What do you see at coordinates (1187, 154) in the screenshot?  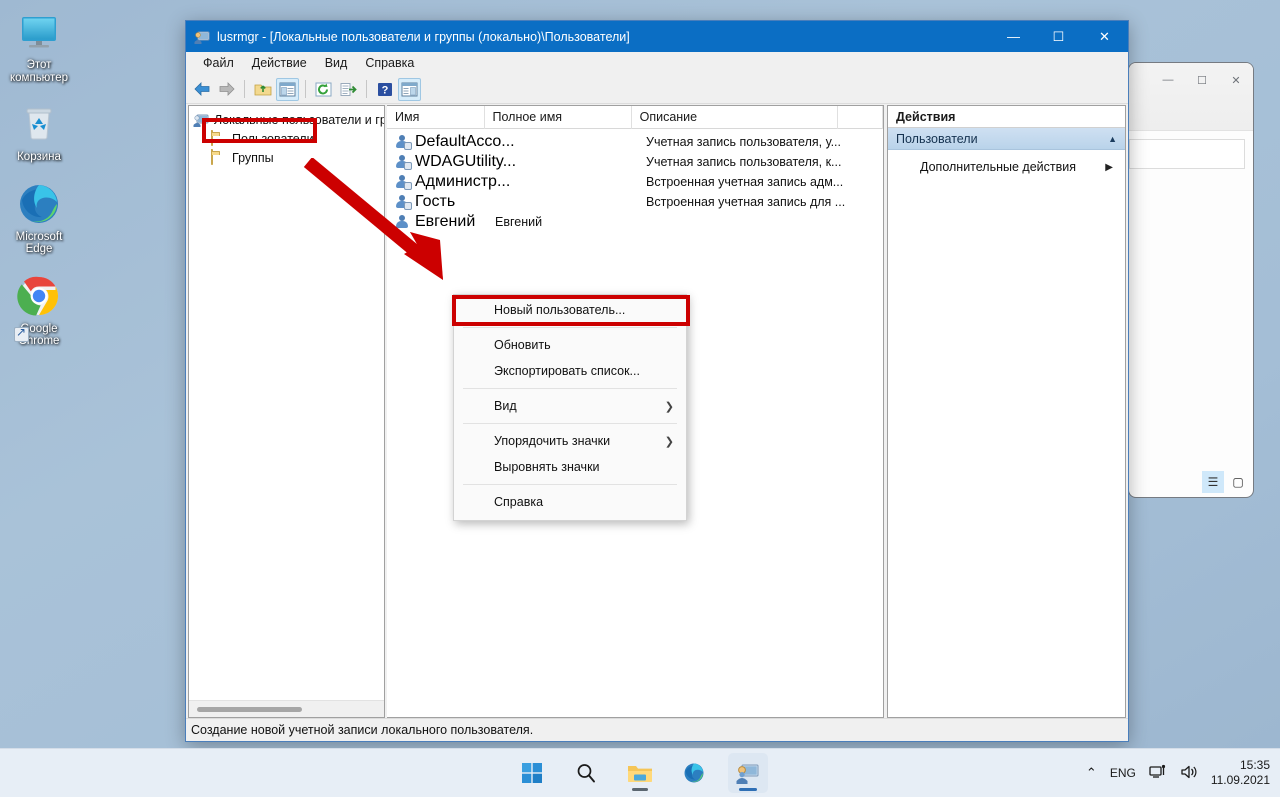 I see `bg-address-bar` at bounding box center [1187, 154].